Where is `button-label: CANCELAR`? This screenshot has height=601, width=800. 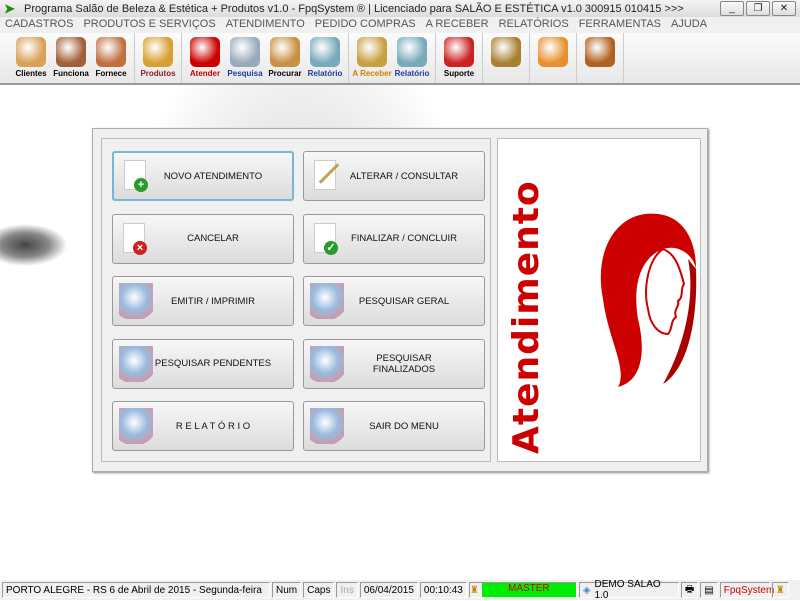
button-label: CANCELAR is located at coordinates (213, 238).